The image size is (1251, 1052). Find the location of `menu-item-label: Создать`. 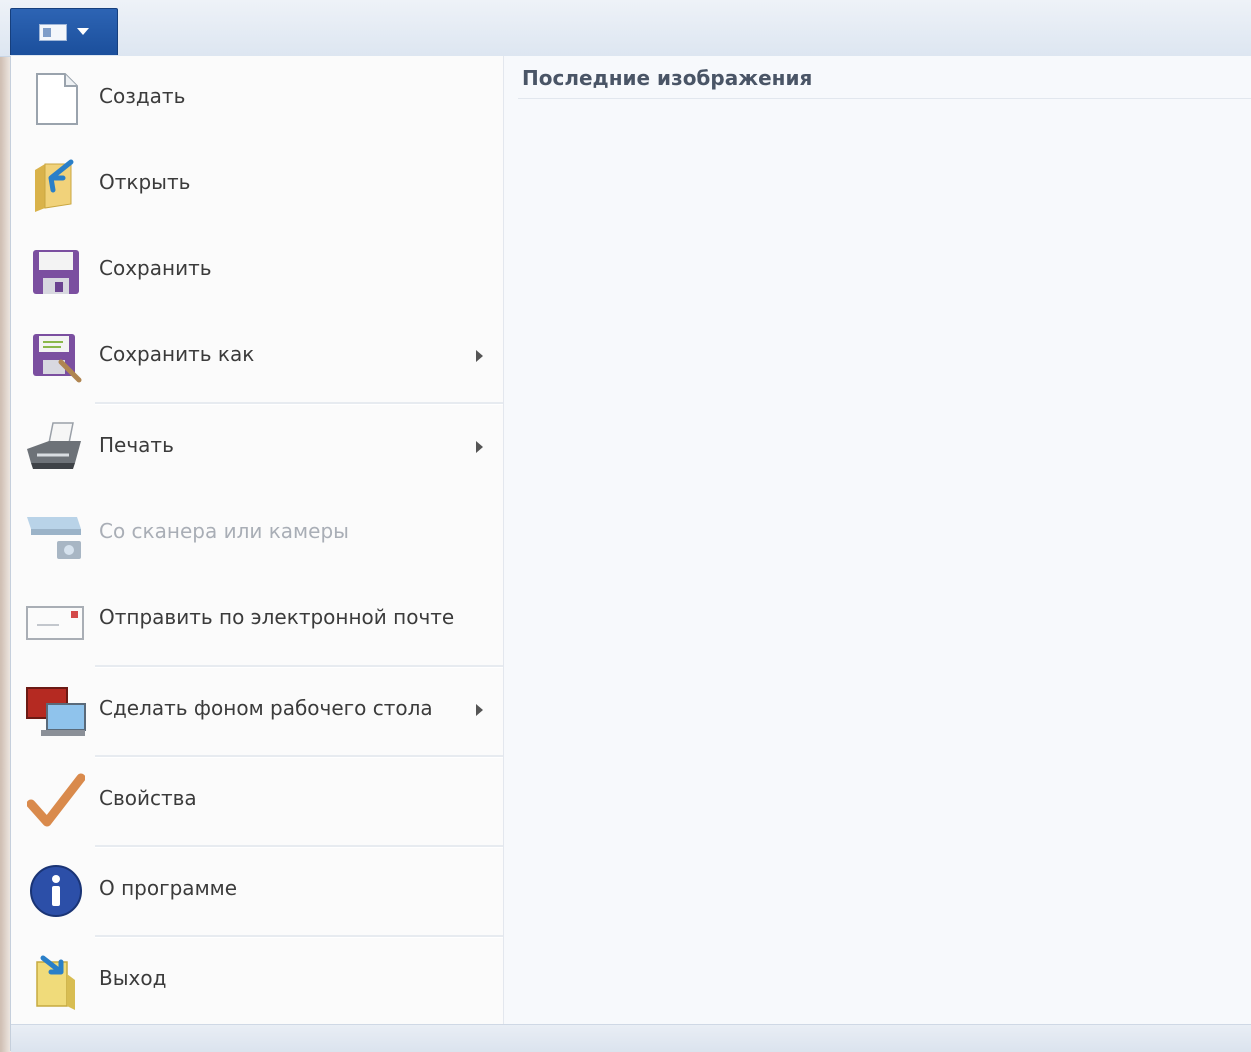

menu-item-label: Создать is located at coordinates (142, 96).